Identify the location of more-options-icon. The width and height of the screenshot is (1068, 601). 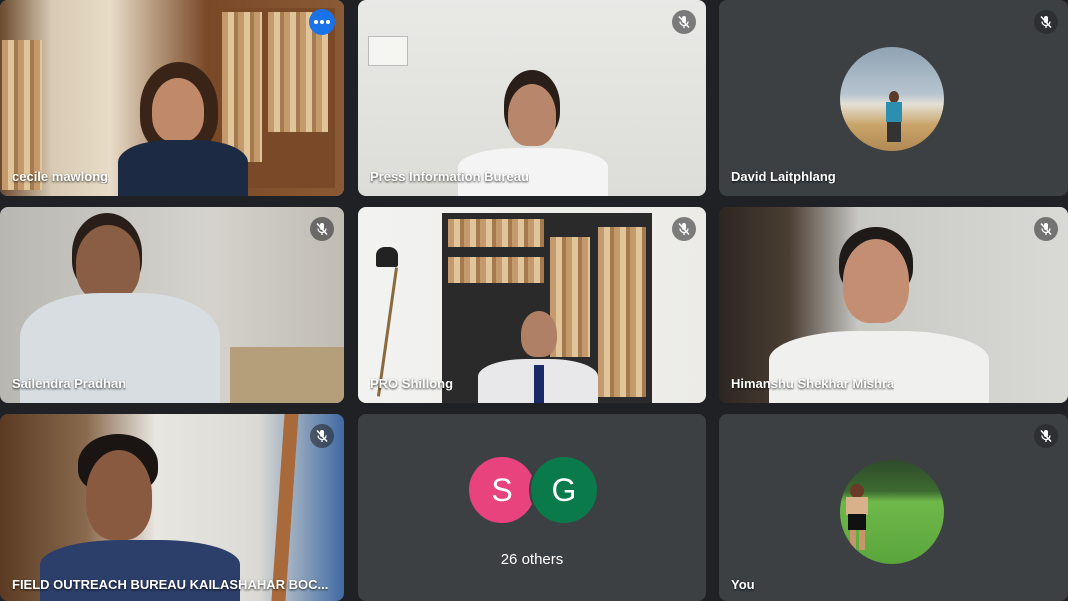
(322, 22).